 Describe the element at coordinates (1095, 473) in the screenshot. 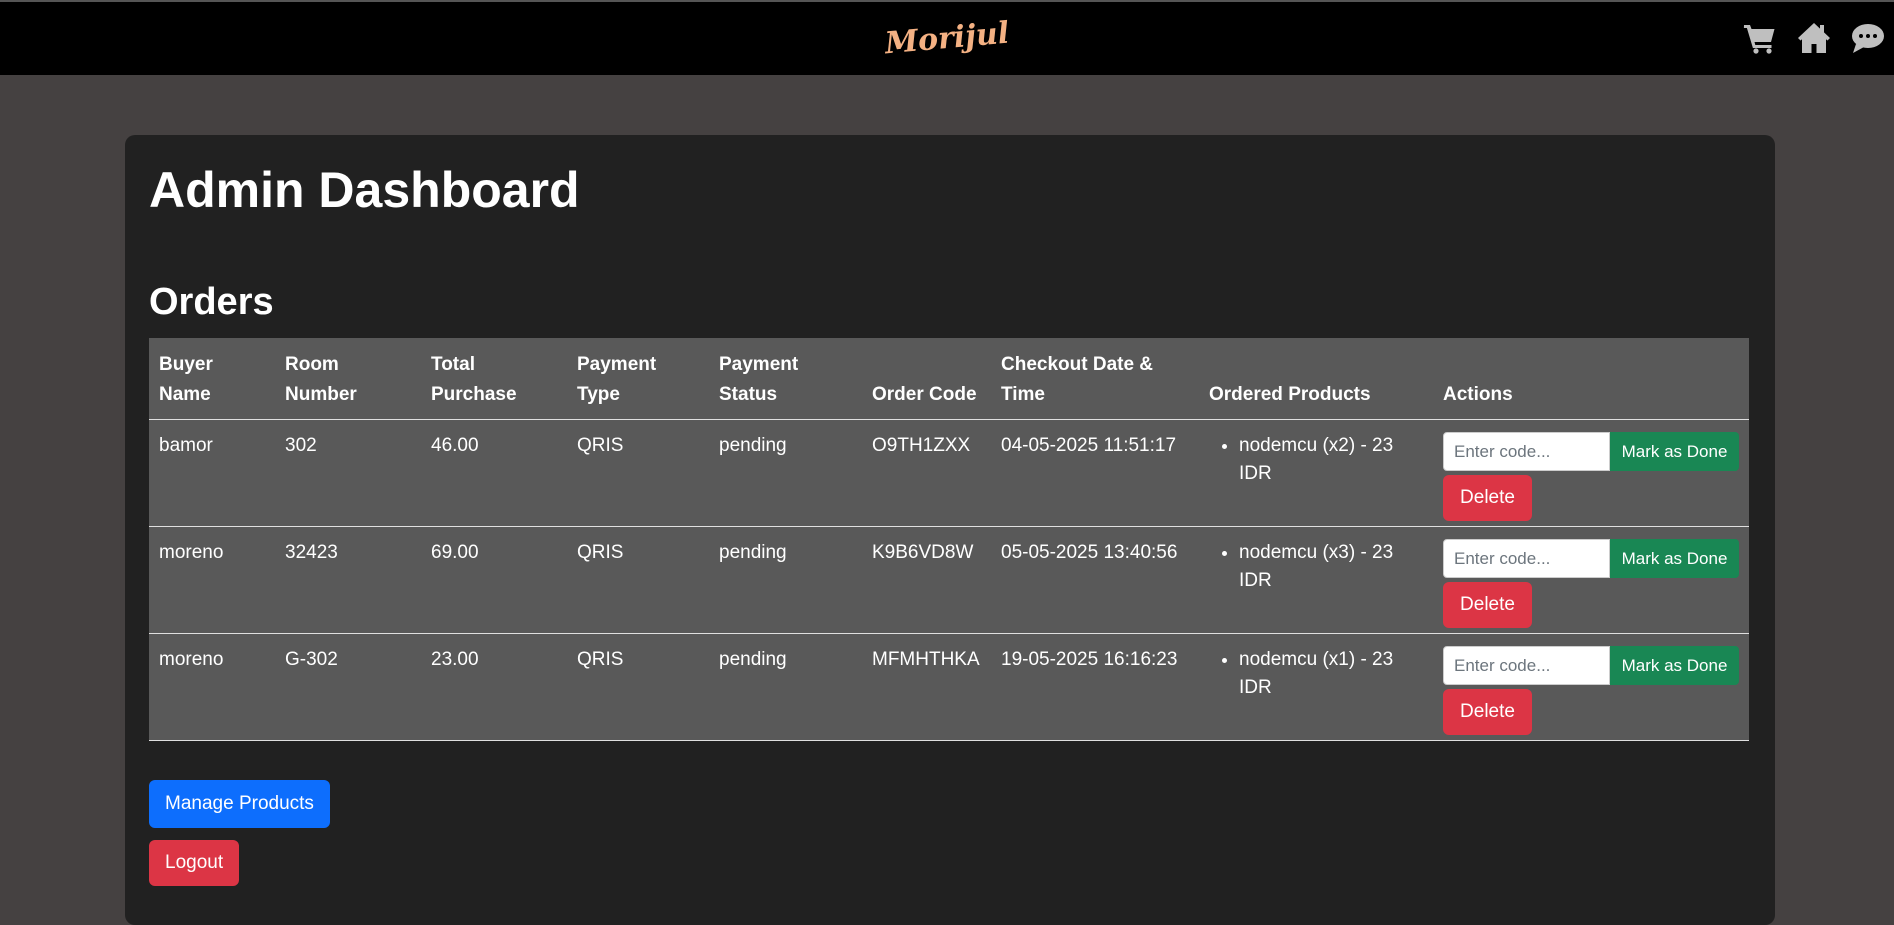

I see `checkout-datetime: 04-05-2025 11:51:17` at that location.